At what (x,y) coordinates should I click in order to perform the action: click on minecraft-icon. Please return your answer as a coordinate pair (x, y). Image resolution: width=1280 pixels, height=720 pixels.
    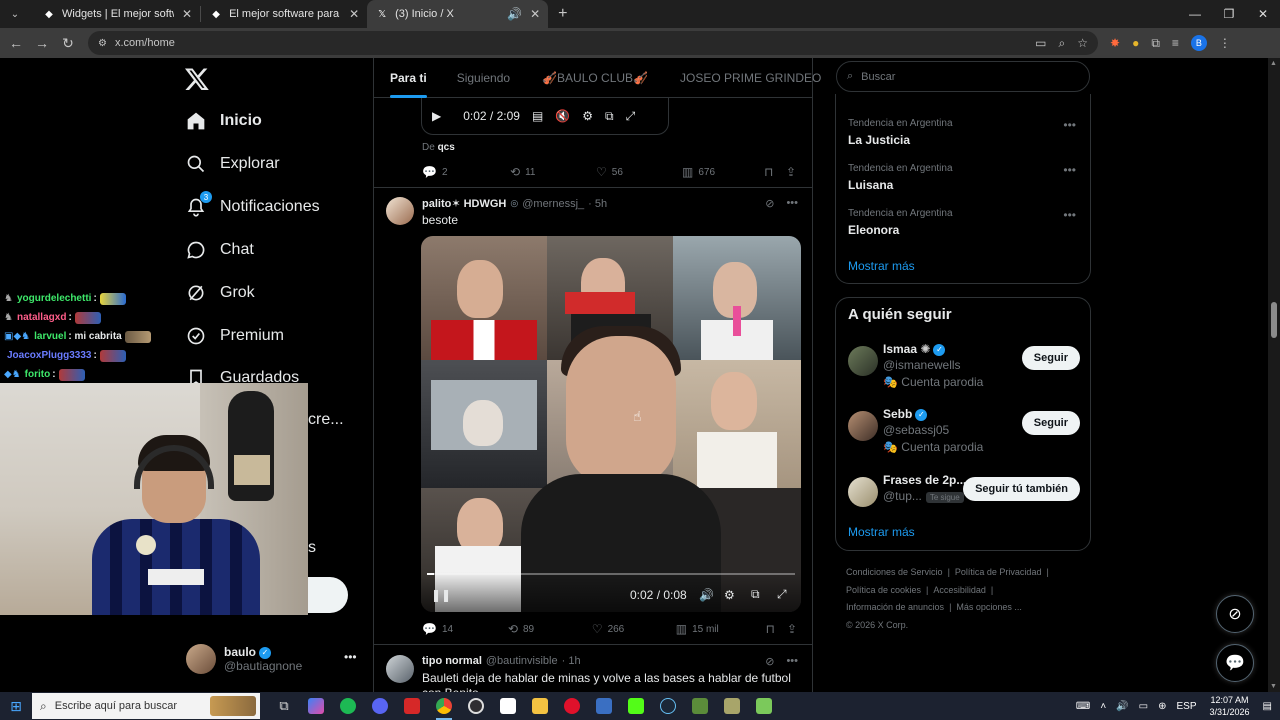
    Looking at the image, I should click on (700, 706).